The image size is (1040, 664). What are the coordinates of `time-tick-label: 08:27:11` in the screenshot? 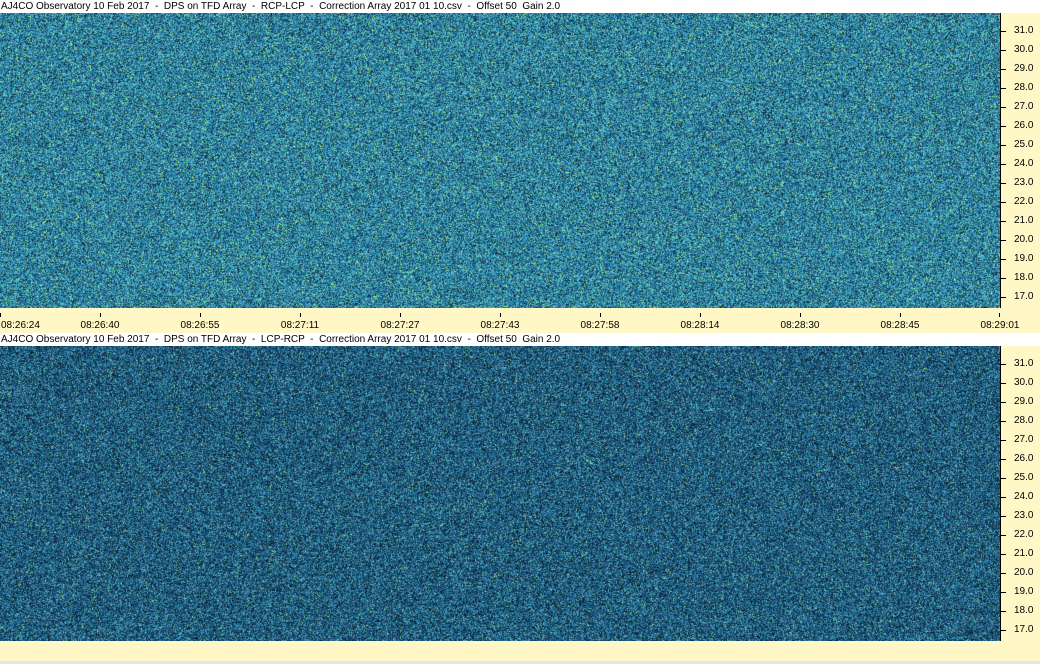 It's located at (300, 325).